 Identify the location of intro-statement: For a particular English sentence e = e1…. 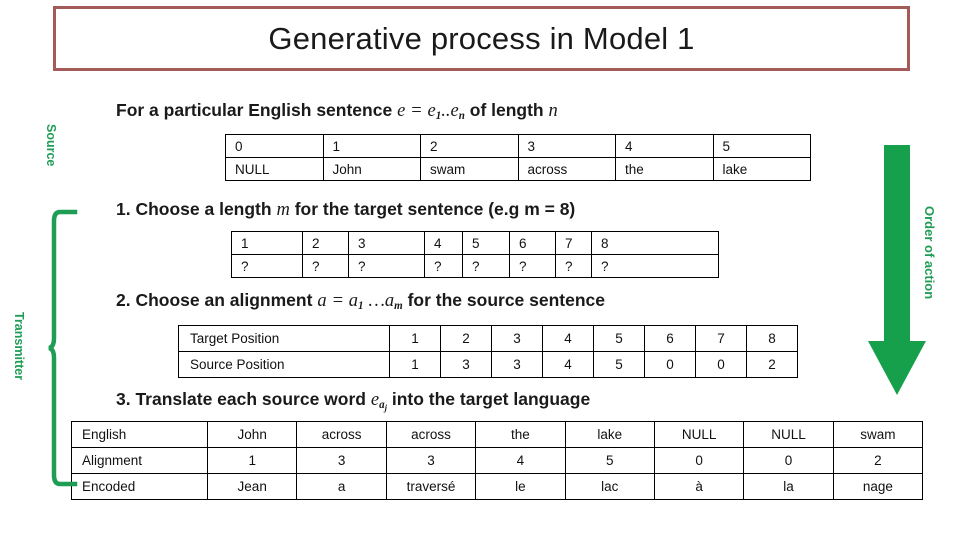
(337, 111).